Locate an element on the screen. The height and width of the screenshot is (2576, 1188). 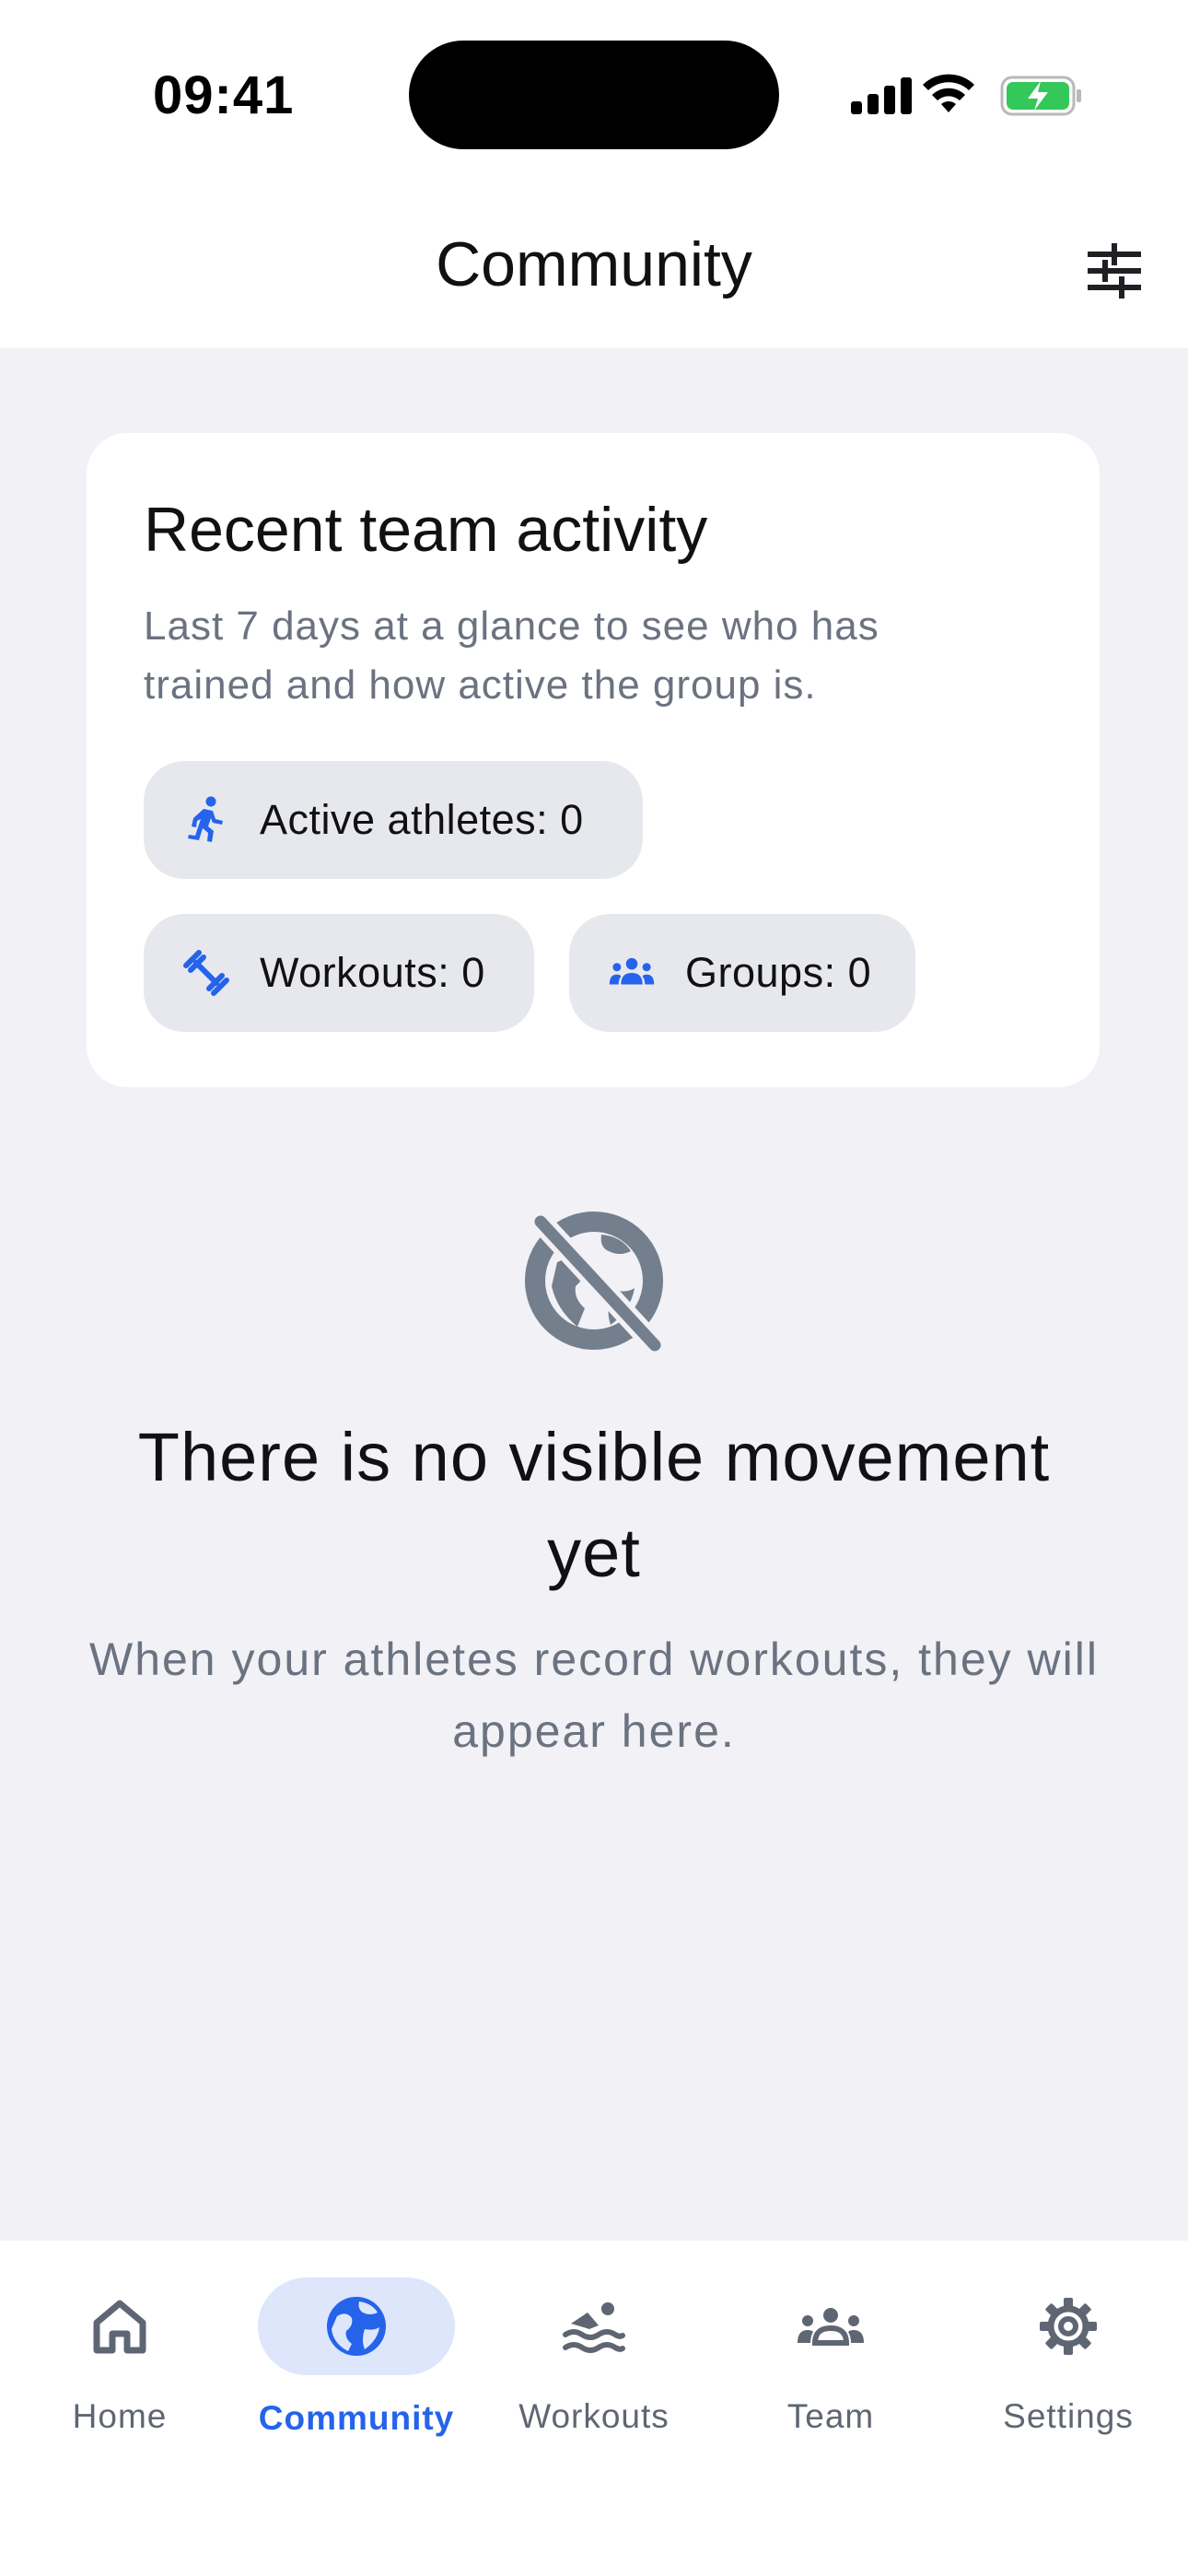
tab-settings: Settings is located at coordinates (1068, 2369).